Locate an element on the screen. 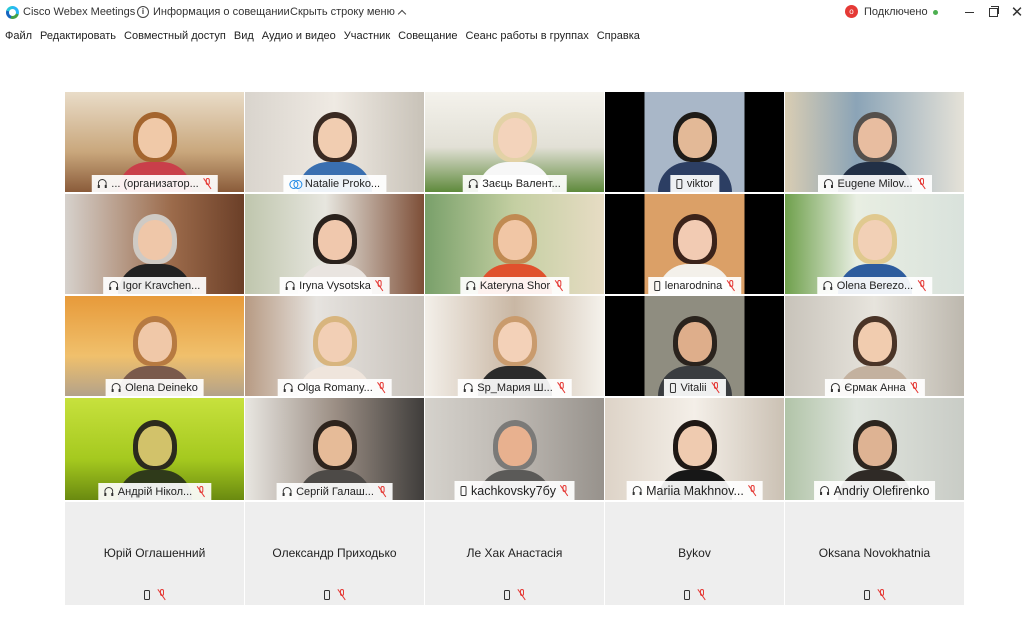 Image resolution: width=1030 pixels, height=622 pixels. participant-name: Юрій Оглашенний is located at coordinates (154, 553).